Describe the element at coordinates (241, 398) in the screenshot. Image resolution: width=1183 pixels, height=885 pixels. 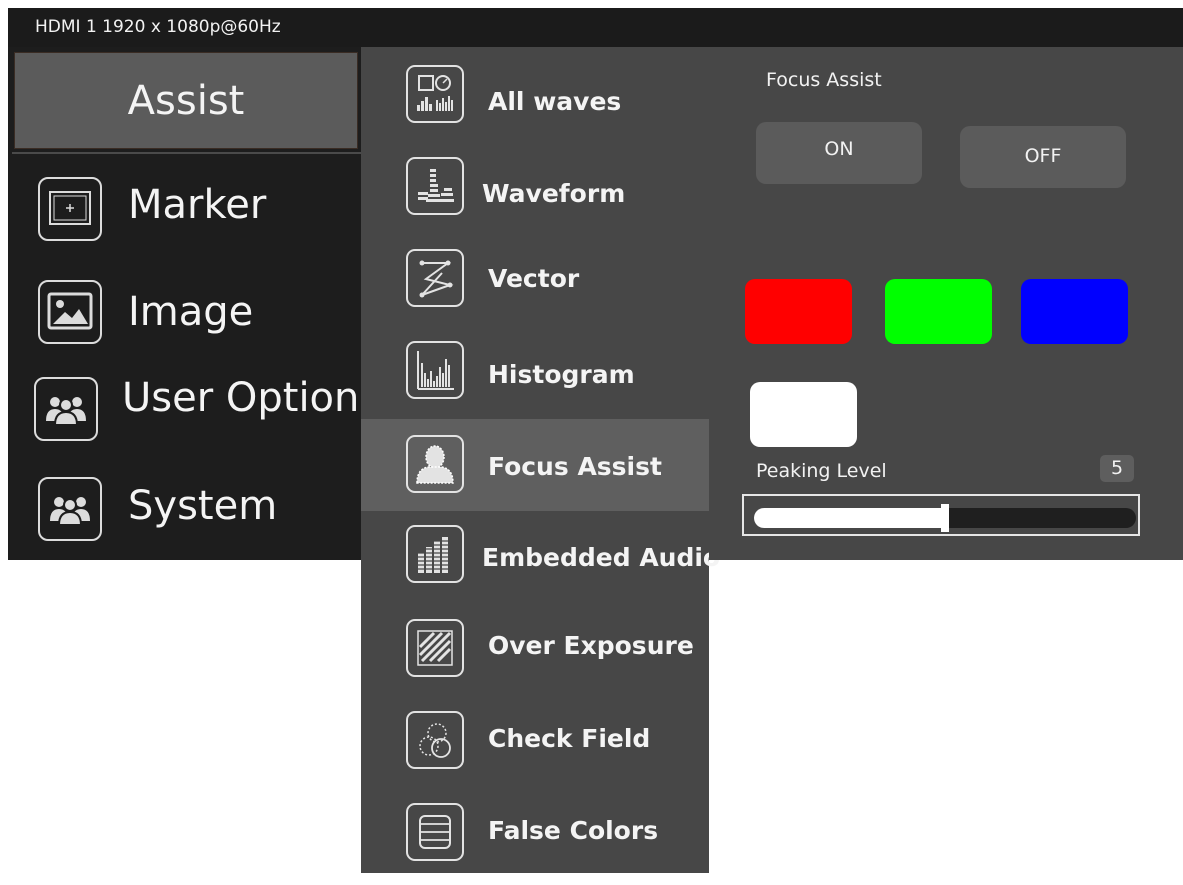
I see `menu-item-user-option-label: User Option` at that location.